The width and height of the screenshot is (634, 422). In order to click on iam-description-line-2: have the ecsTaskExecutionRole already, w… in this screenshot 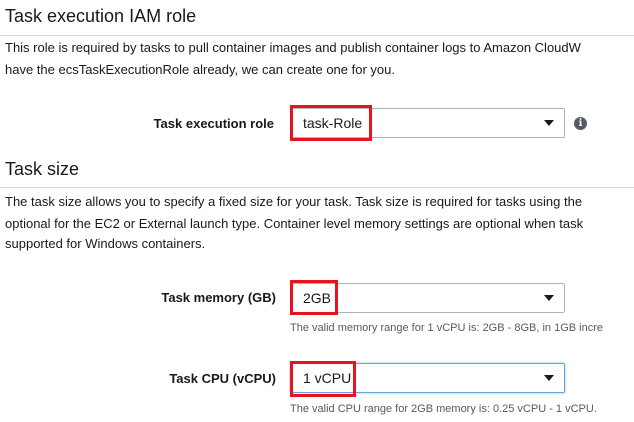, I will do `click(200, 69)`.